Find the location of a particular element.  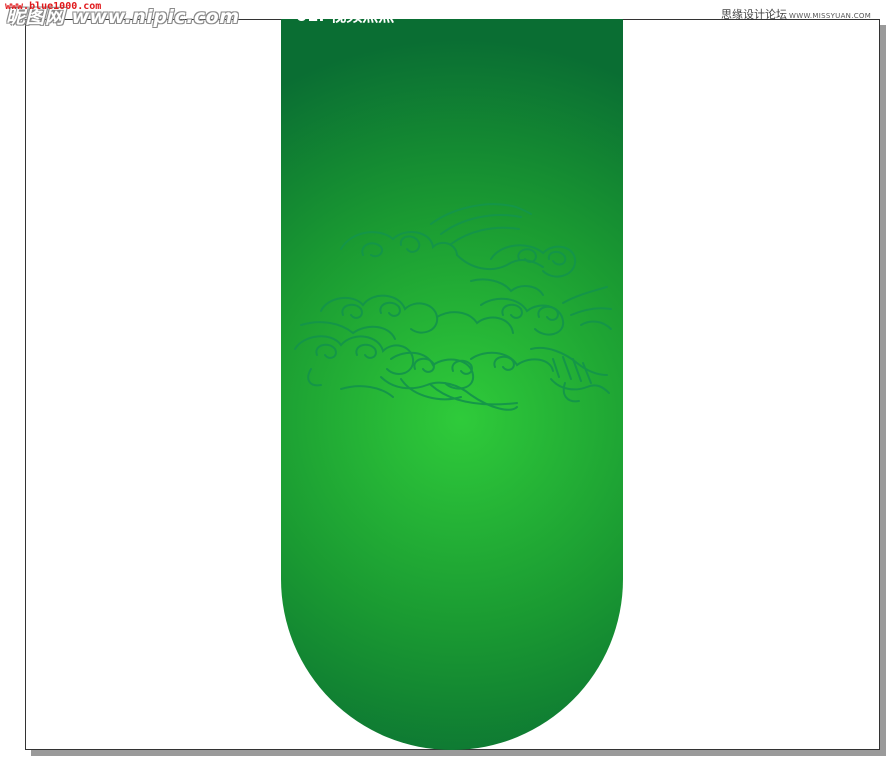

missyuan-watermark-cn: 思缘设计论坛 is located at coordinates (754, 14).